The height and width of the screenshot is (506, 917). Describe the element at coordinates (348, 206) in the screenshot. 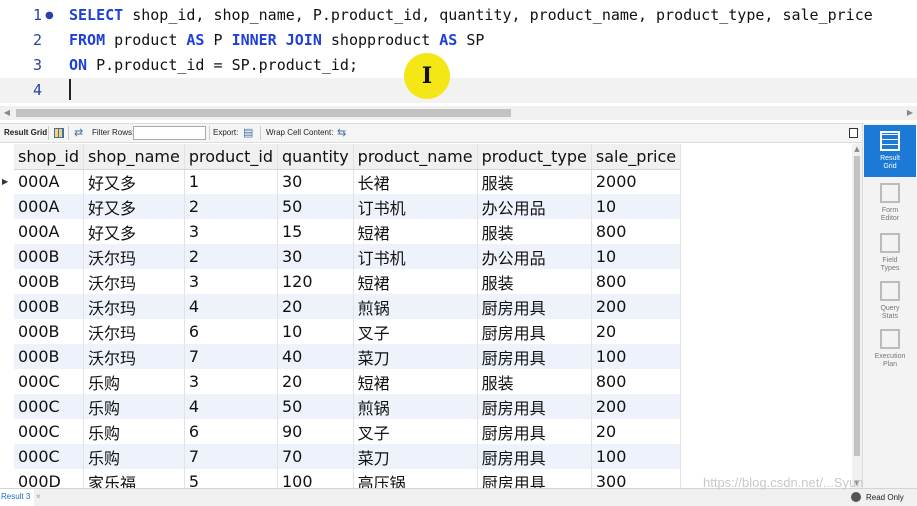

I see `table-row: 000A 好又多 2 50 订书机 办公用品 10` at that location.